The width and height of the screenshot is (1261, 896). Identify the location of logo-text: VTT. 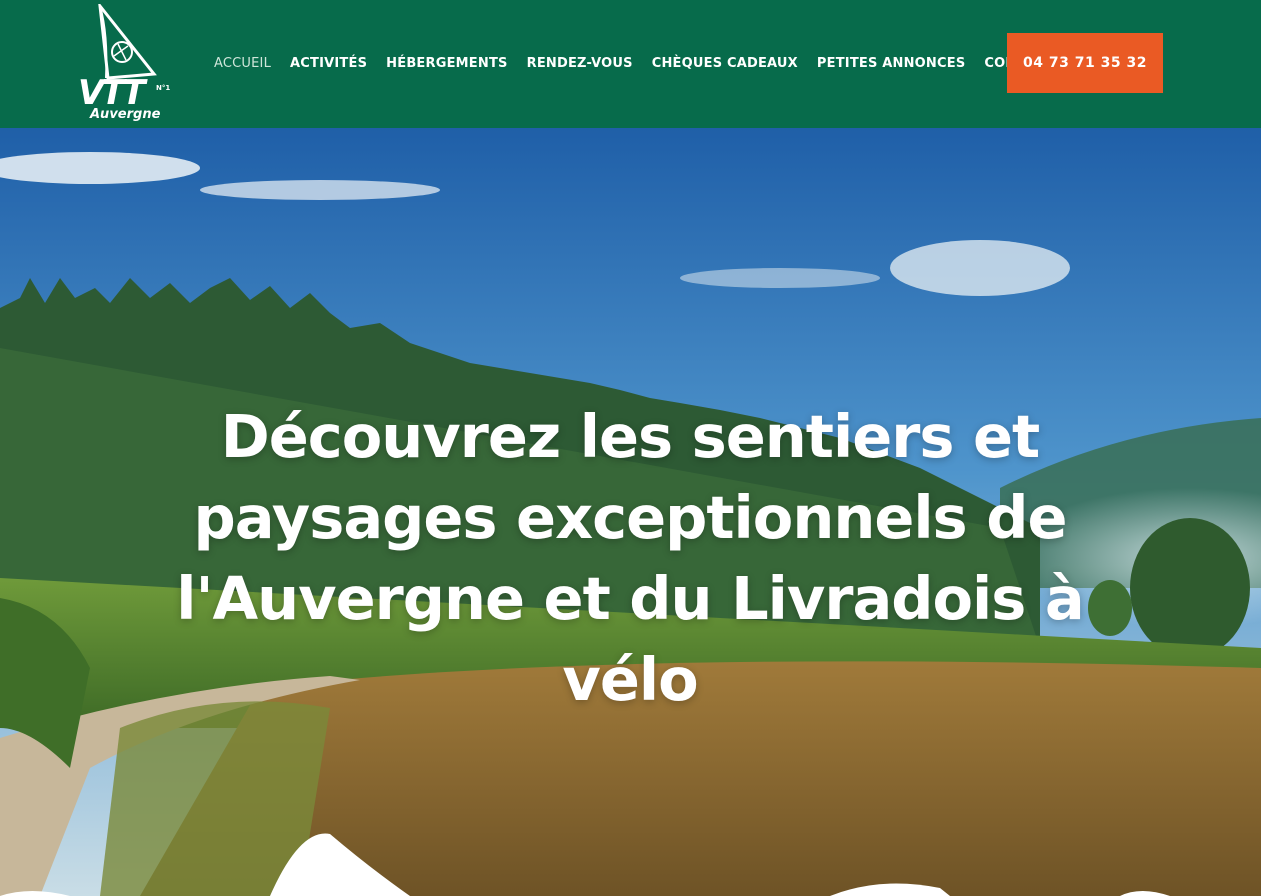
(112, 93).